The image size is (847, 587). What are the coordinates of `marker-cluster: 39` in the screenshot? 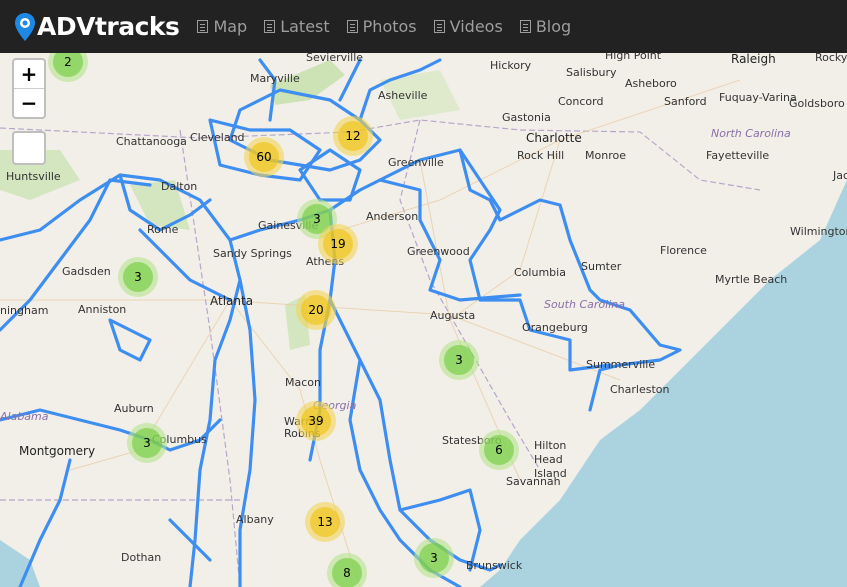 It's located at (316, 421).